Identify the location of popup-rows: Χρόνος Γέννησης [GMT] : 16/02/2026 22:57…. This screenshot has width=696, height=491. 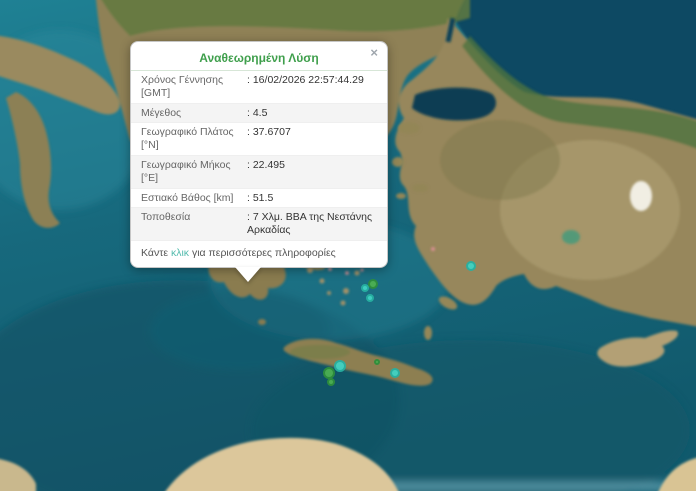
(259, 155).